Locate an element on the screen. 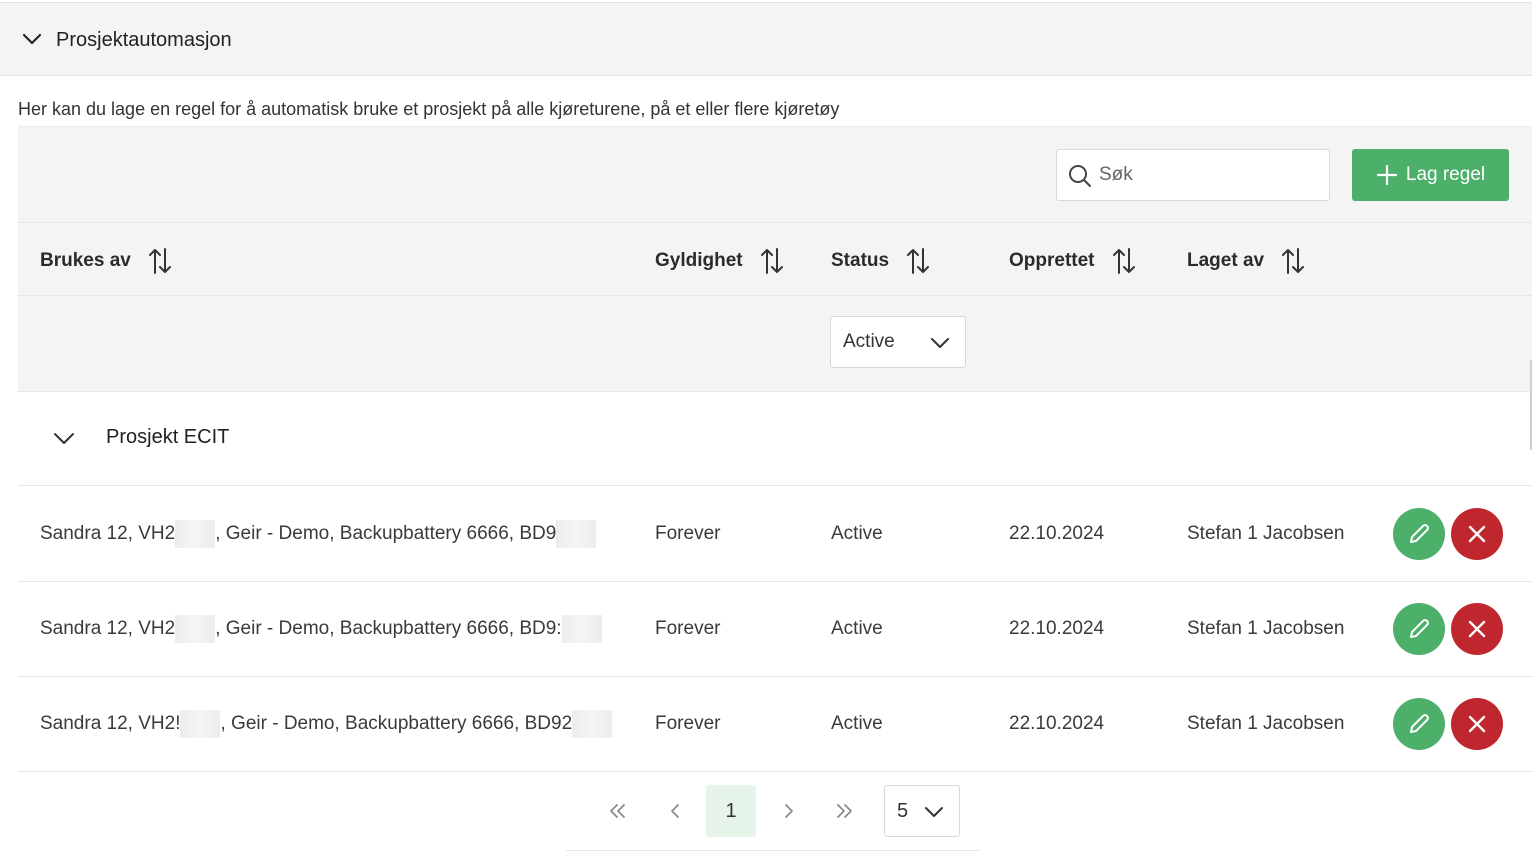  column-label: Laget av is located at coordinates (1226, 260).